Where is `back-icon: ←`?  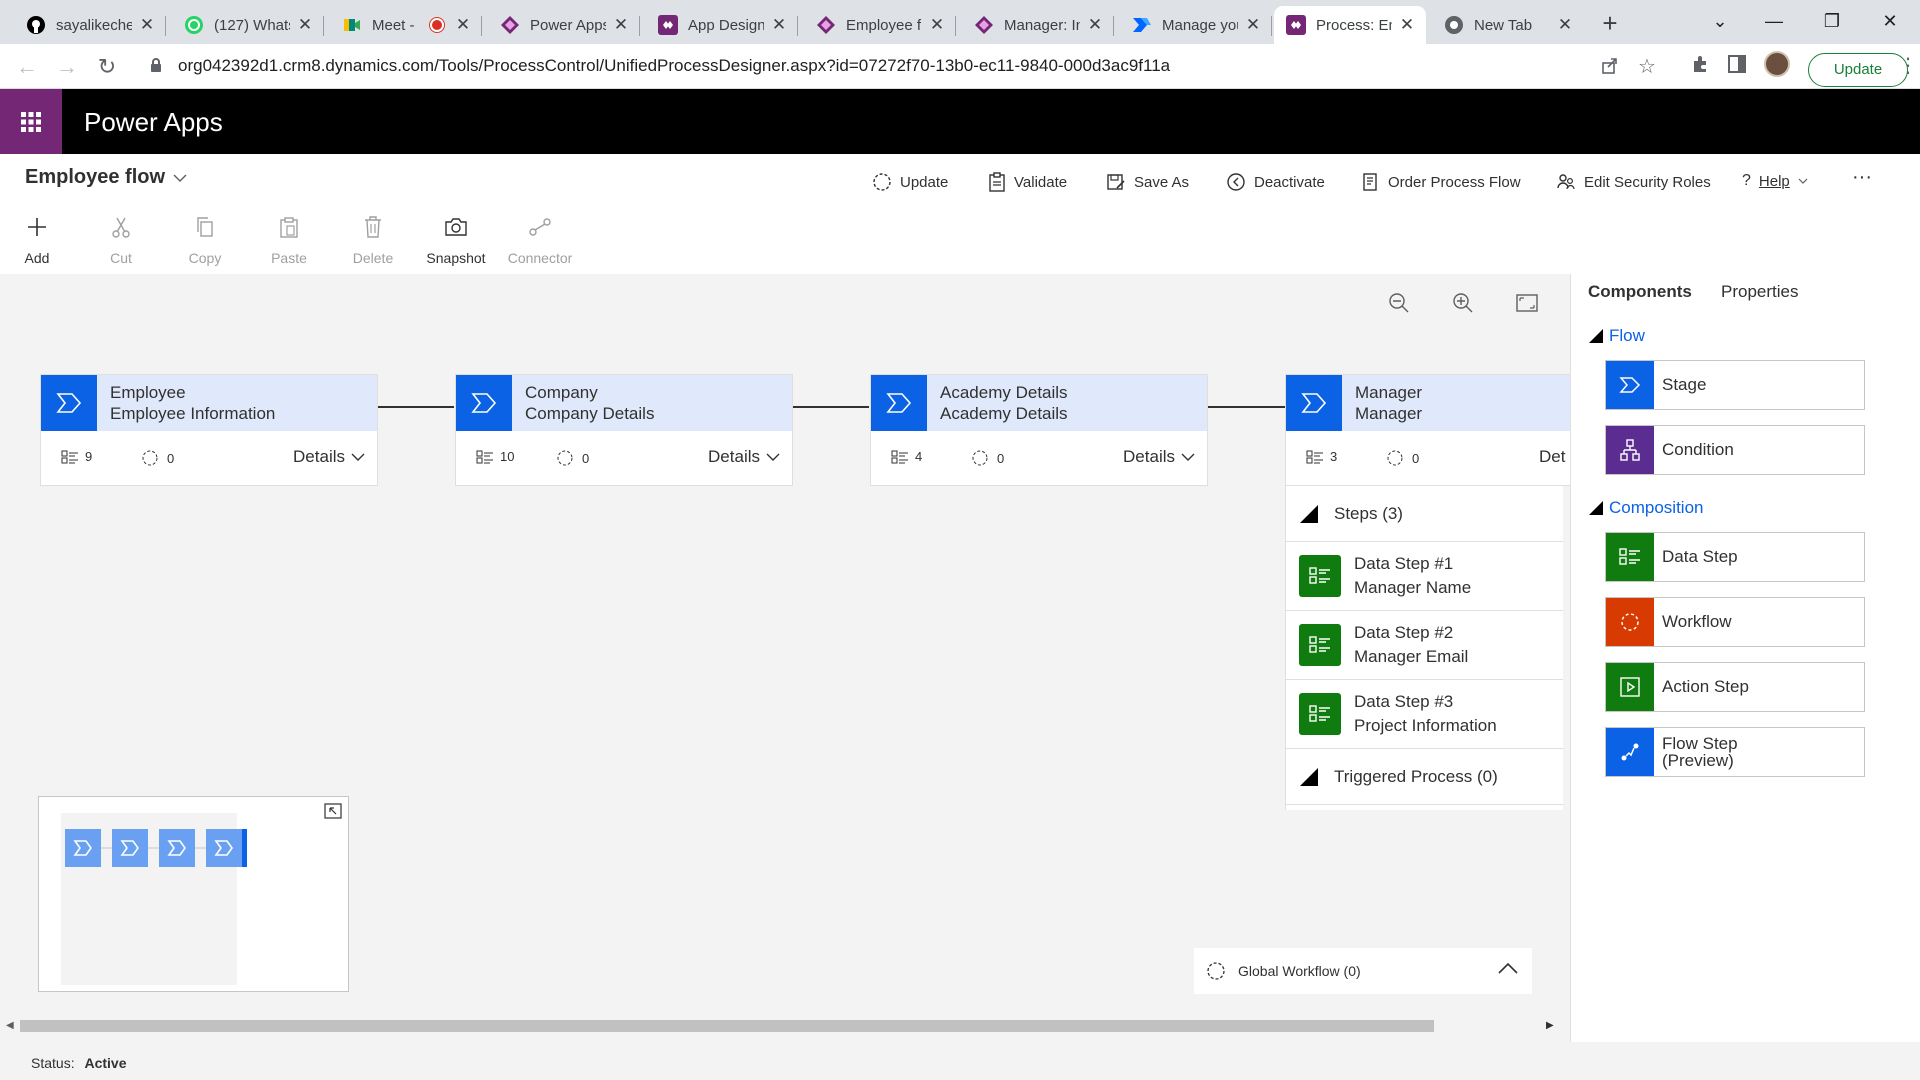 back-icon: ← is located at coordinates (27, 67).